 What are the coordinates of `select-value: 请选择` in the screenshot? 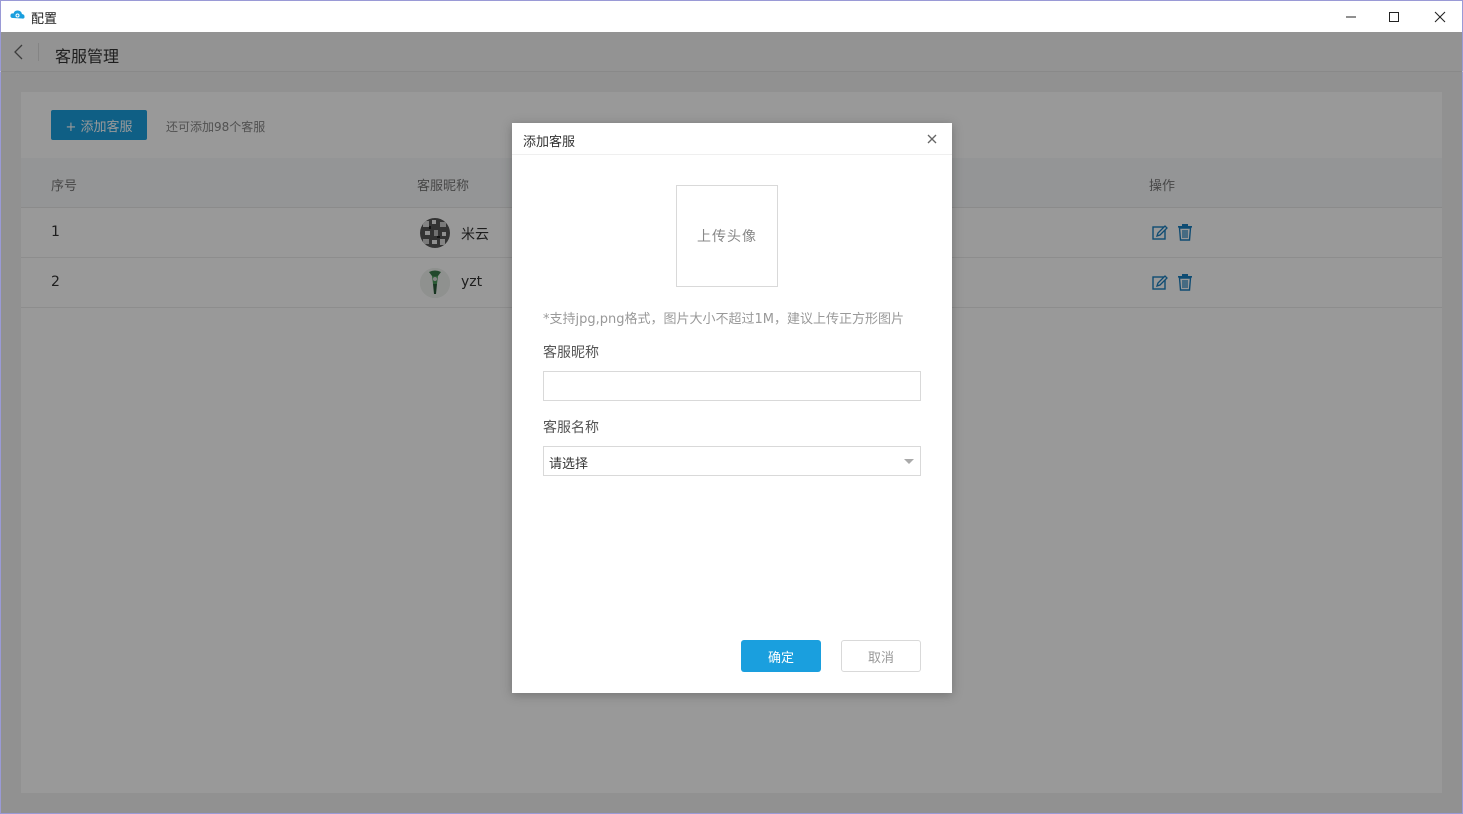 It's located at (569, 464).